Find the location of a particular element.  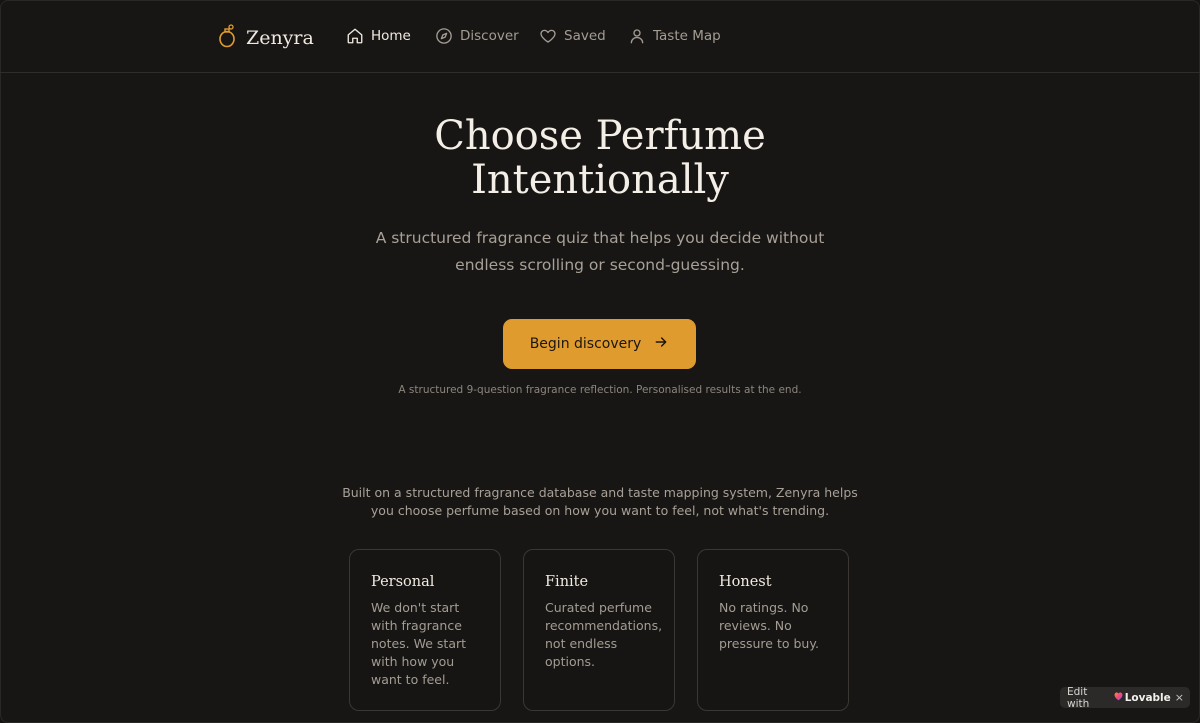

begin-discovery-button: Begin discovery is located at coordinates (599, 344).